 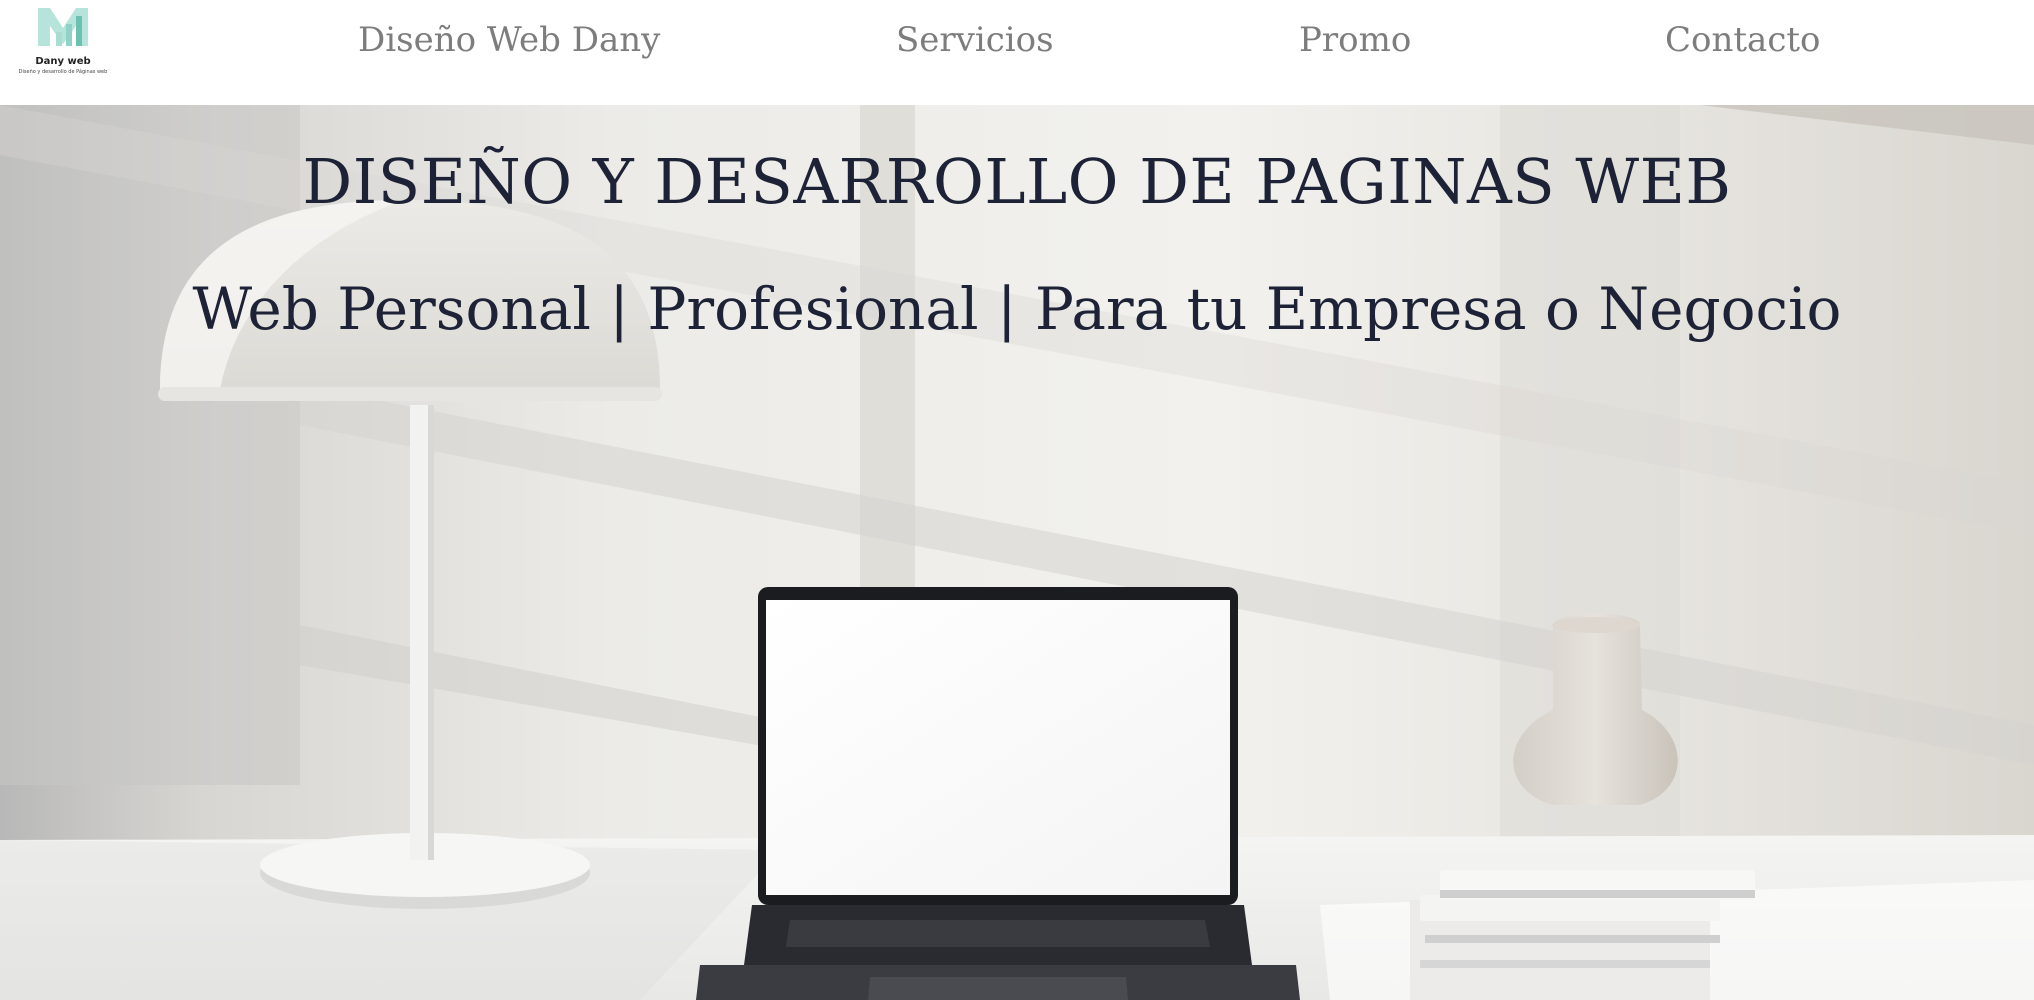 I want to click on logo-mark-icon, so click(x=63, y=27).